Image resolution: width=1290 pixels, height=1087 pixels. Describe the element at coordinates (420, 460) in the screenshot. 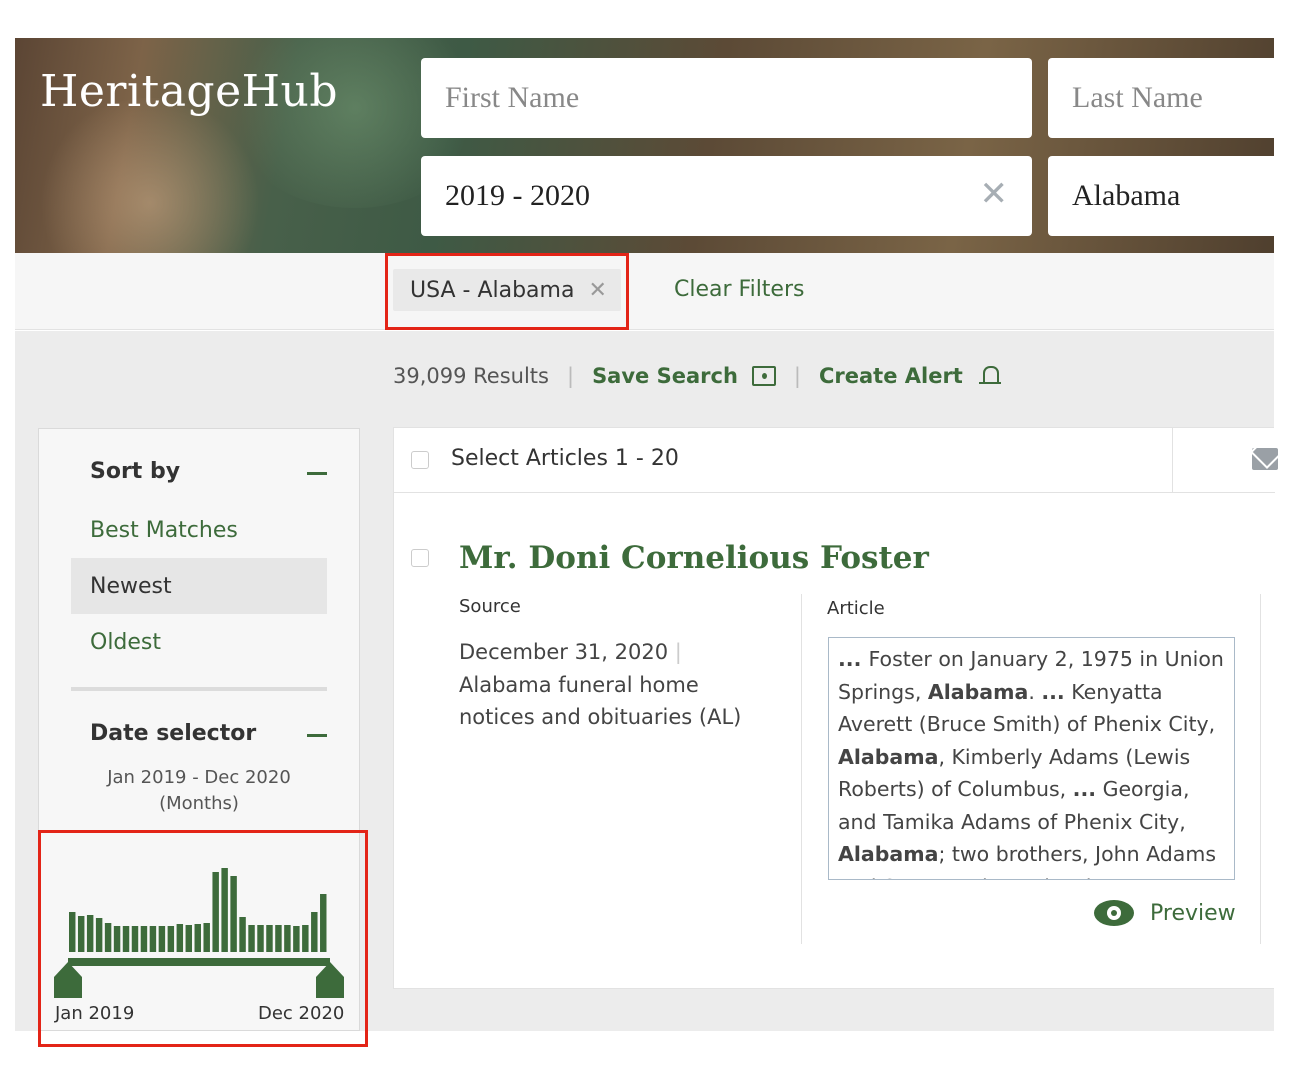

I see `select-all-checkbox` at that location.